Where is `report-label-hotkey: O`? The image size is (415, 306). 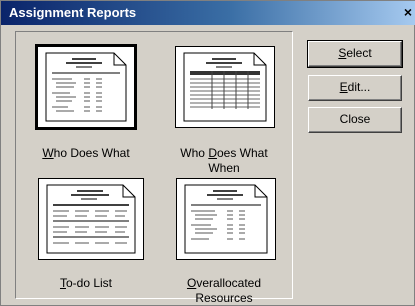
report-label-hotkey: O is located at coordinates (191, 283).